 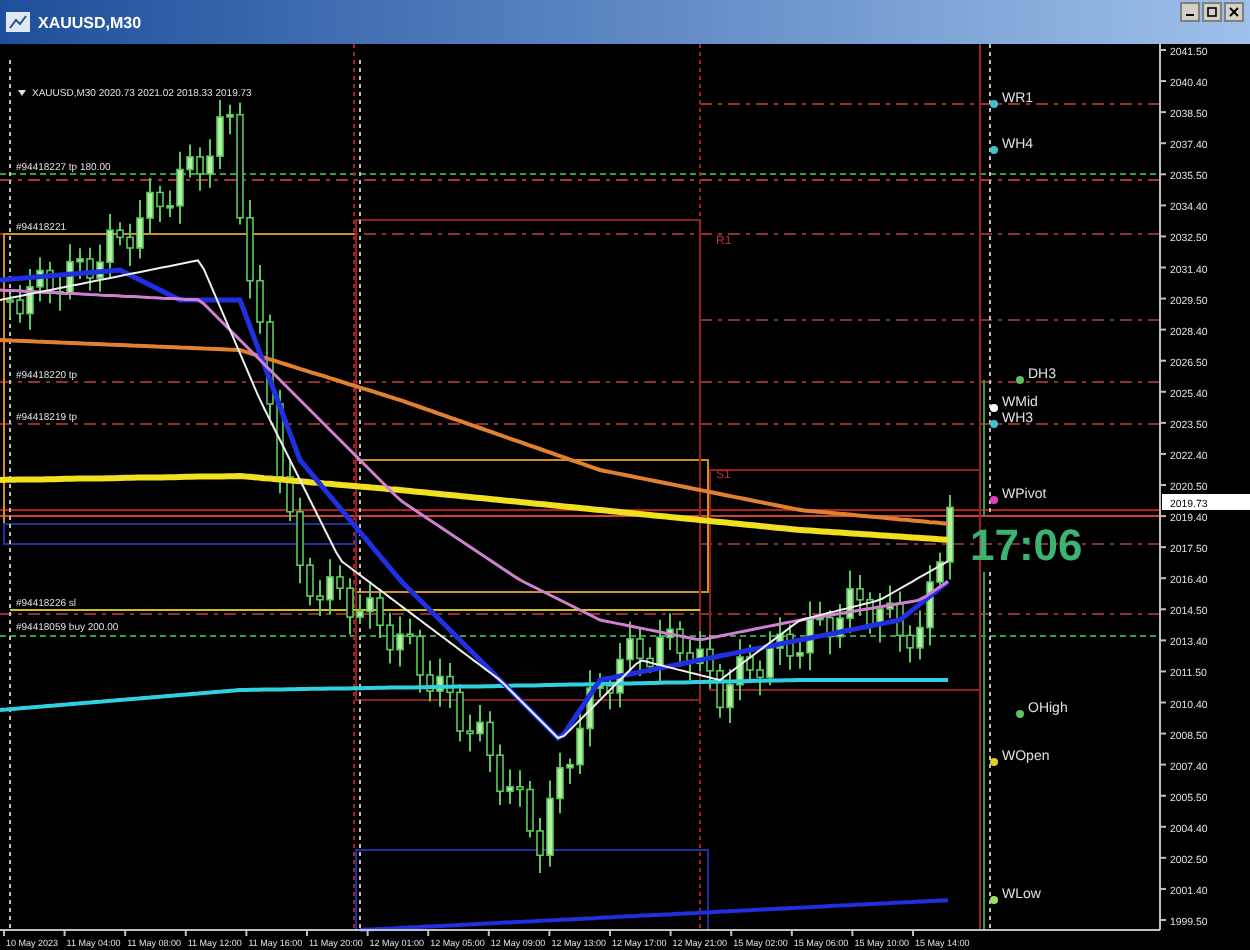 I want to click on chart-icon, so click(x=18, y=22).